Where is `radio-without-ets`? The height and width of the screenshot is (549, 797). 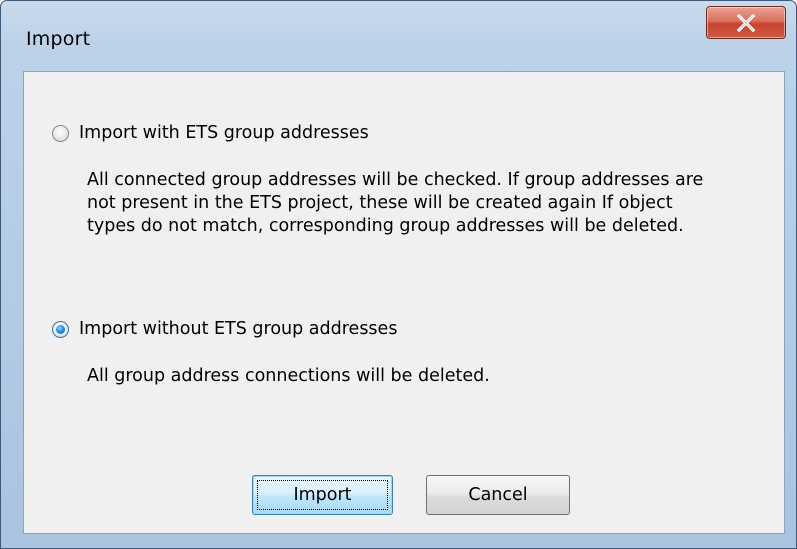 radio-without-ets is located at coordinates (60, 329).